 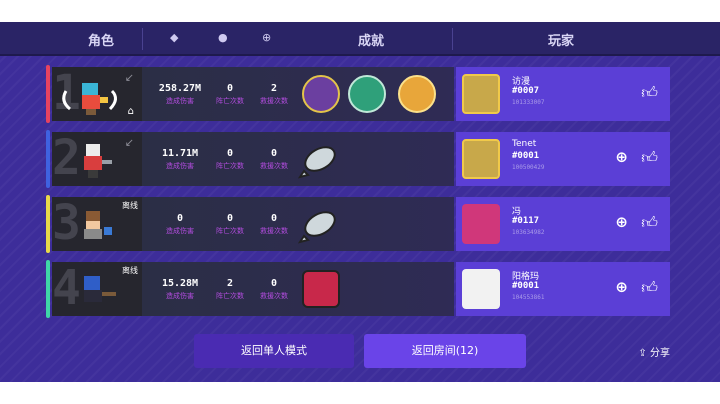 I want to click on return-room-button: 返回房间(12), so click(x=445, y=351).